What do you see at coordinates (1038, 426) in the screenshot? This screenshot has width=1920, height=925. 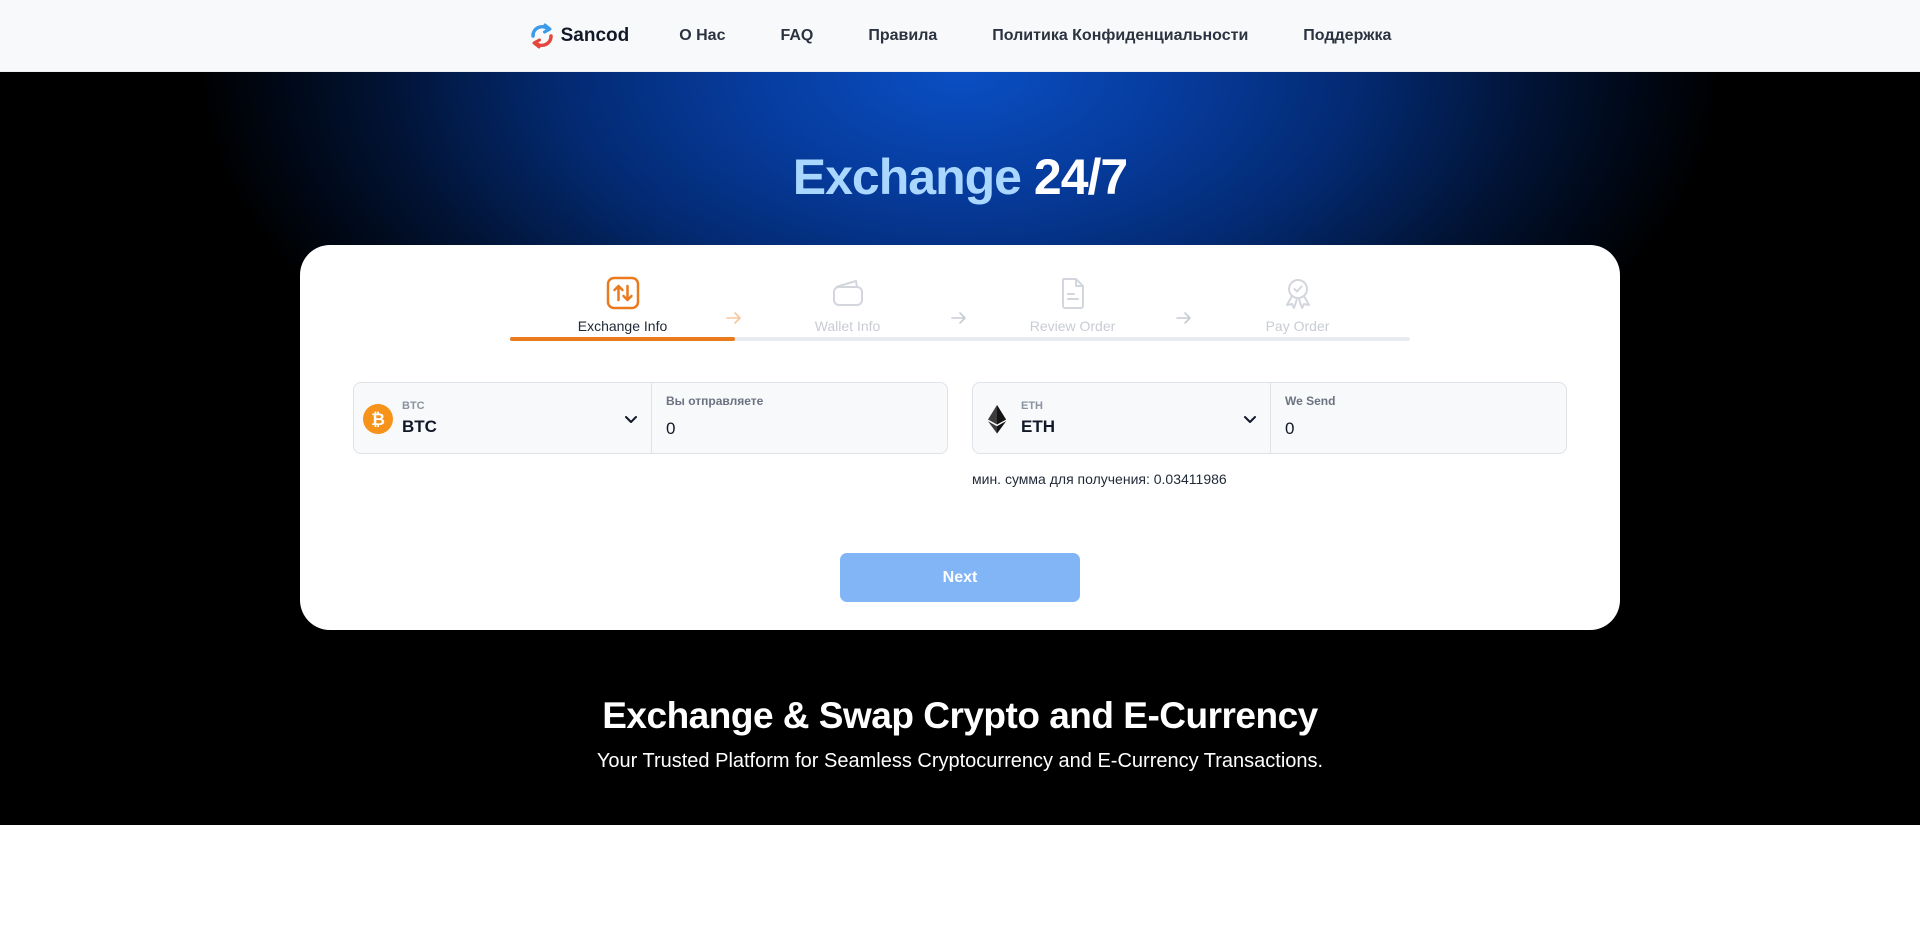 I see `receive-currency-name: ETH` at bounding box center [1038, 426].